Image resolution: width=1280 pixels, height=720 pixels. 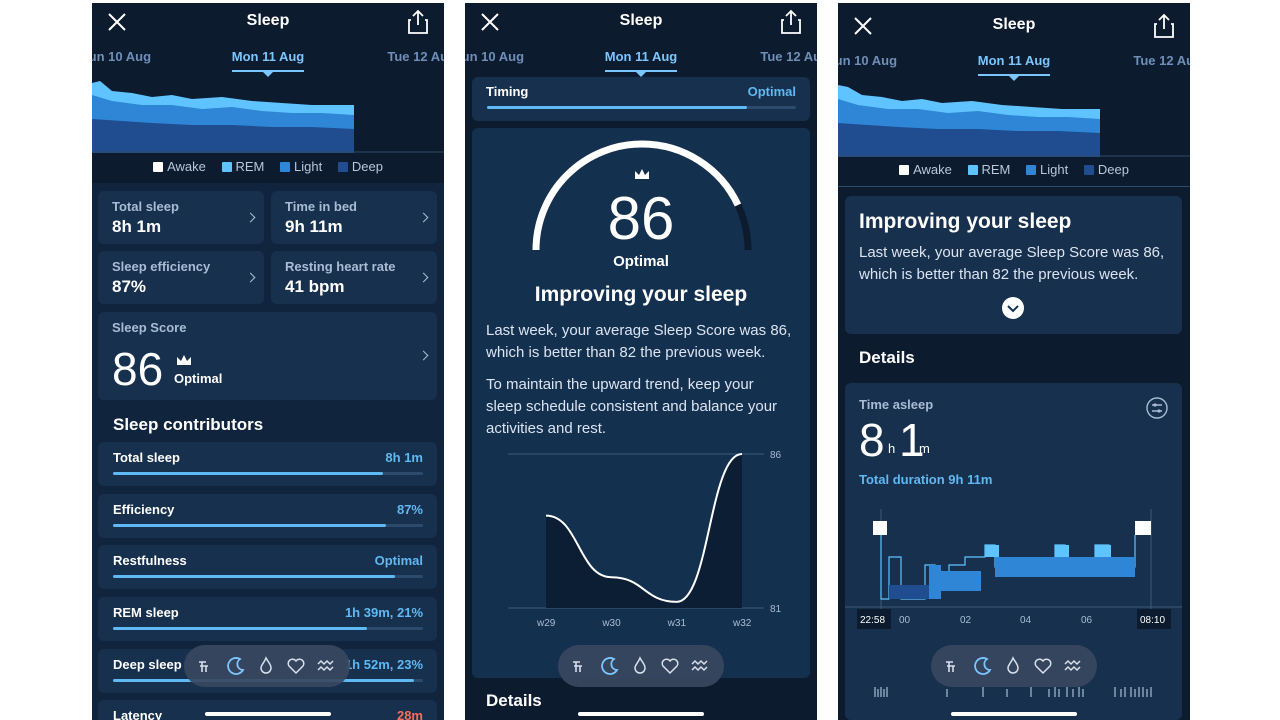 What do you see at coordinates (179, 166) in the screenshot?
I see `legend-awake: Awake` at bounding box center [179, 166].